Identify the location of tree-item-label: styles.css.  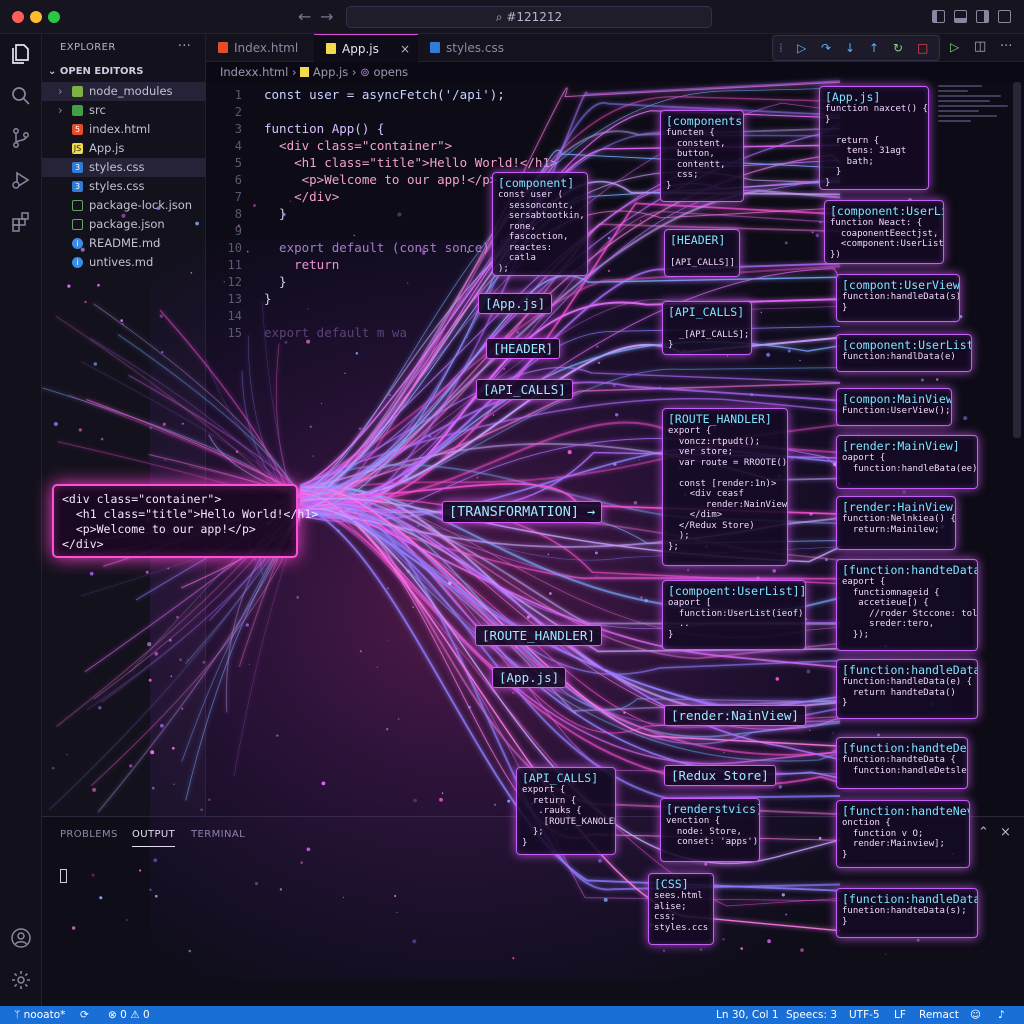
(117, 167).